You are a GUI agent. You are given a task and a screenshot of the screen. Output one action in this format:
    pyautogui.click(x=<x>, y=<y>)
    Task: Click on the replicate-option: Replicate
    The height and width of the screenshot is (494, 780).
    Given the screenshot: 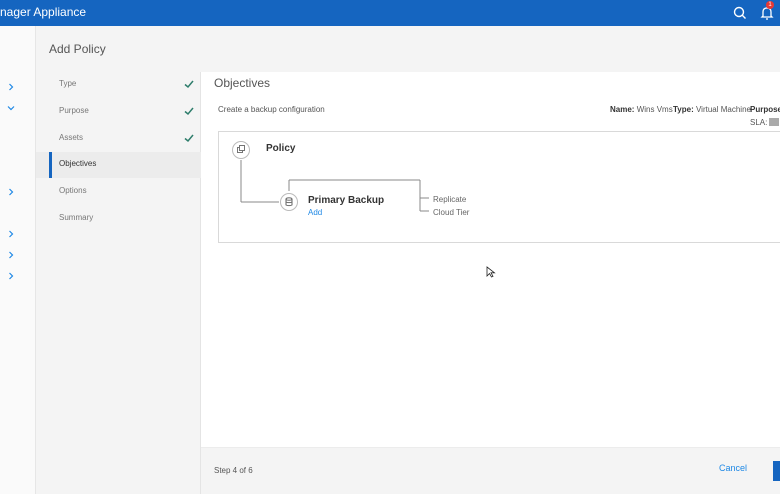 What is the action you would take?
    pyautogui.click(x=449, y=199)
    